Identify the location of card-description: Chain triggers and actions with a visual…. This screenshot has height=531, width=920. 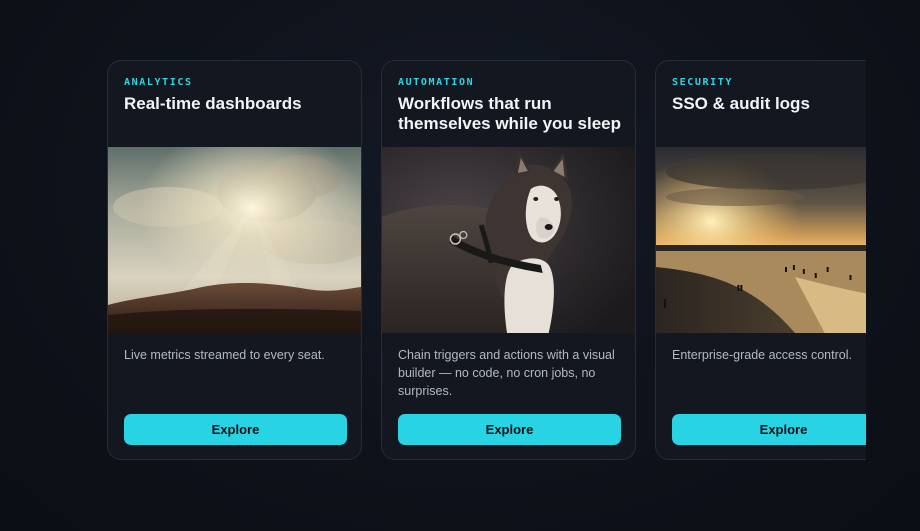
(506, 373).